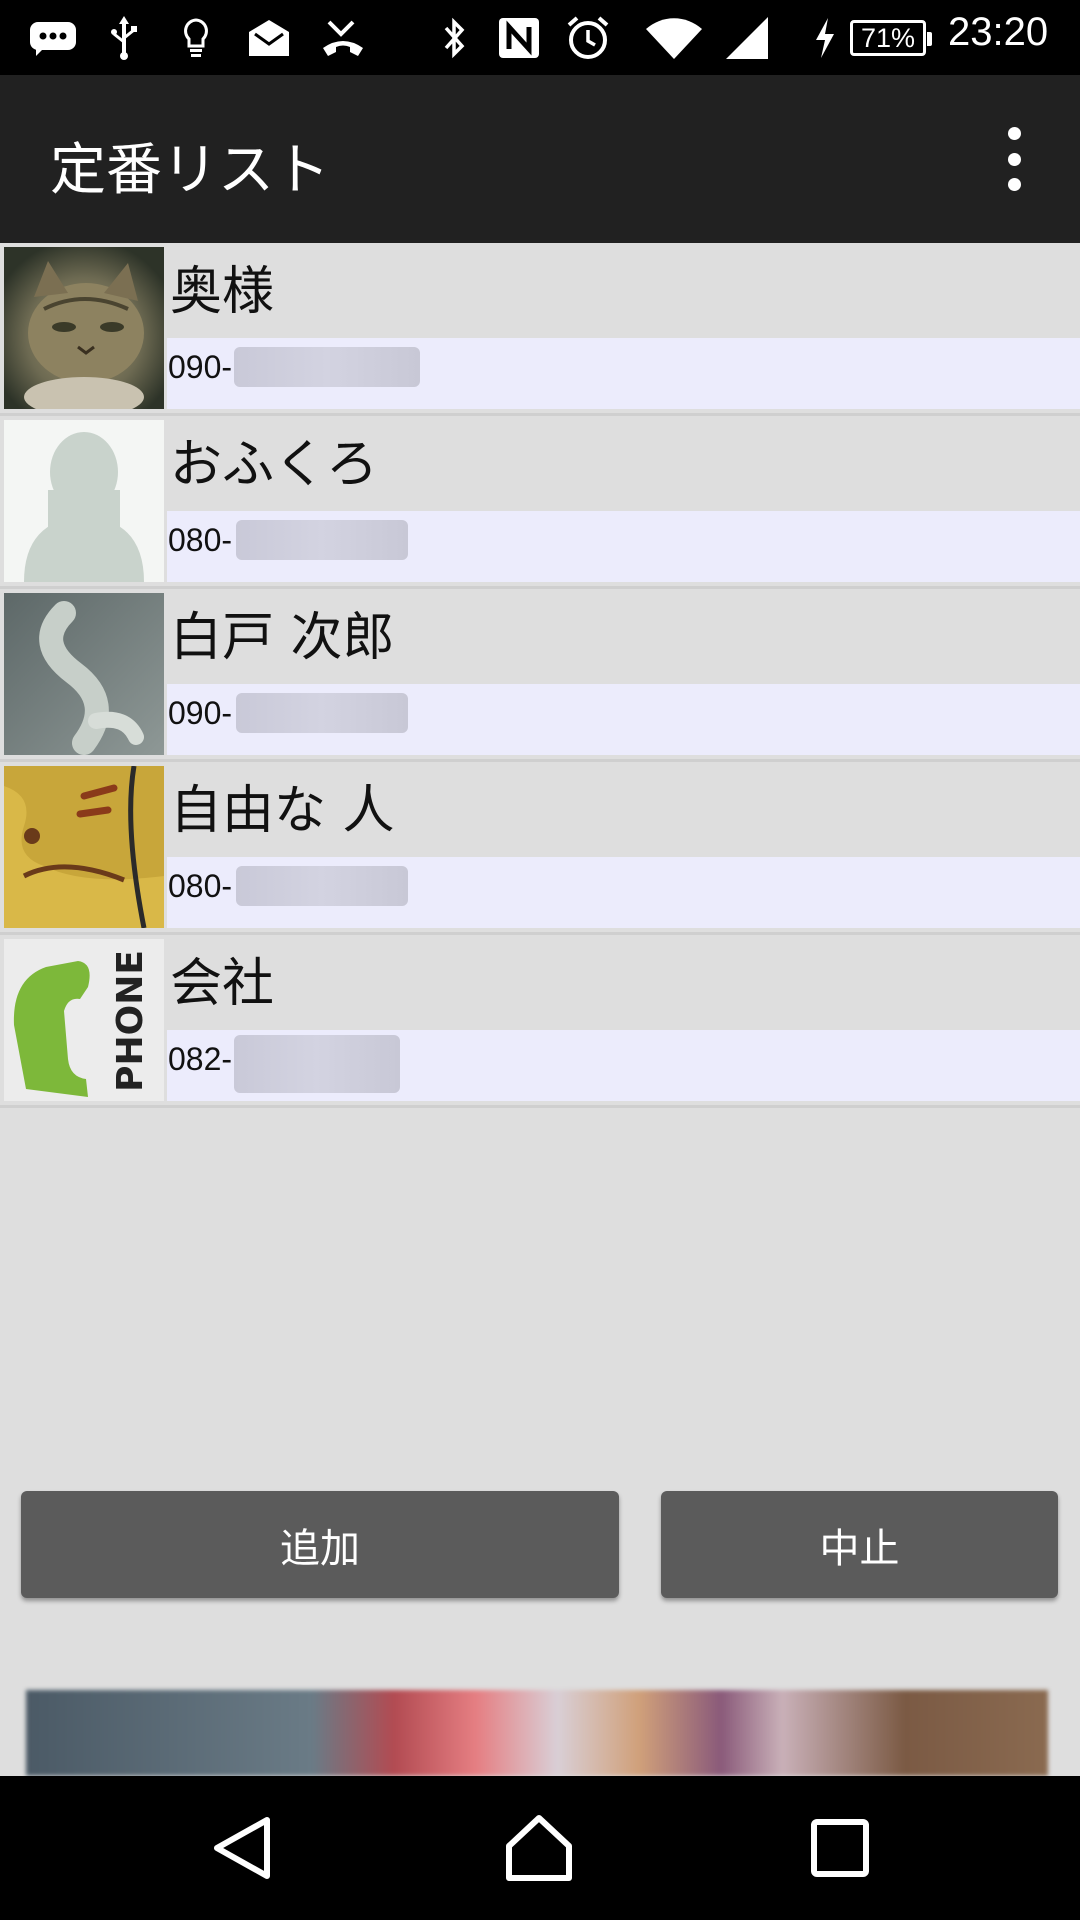 This screenshot has width=1080, height=1920. What do you see at coordinates (1014, 159) in the screenshot?
I see `more-vert-icon` at bounding box center [1014, 159].